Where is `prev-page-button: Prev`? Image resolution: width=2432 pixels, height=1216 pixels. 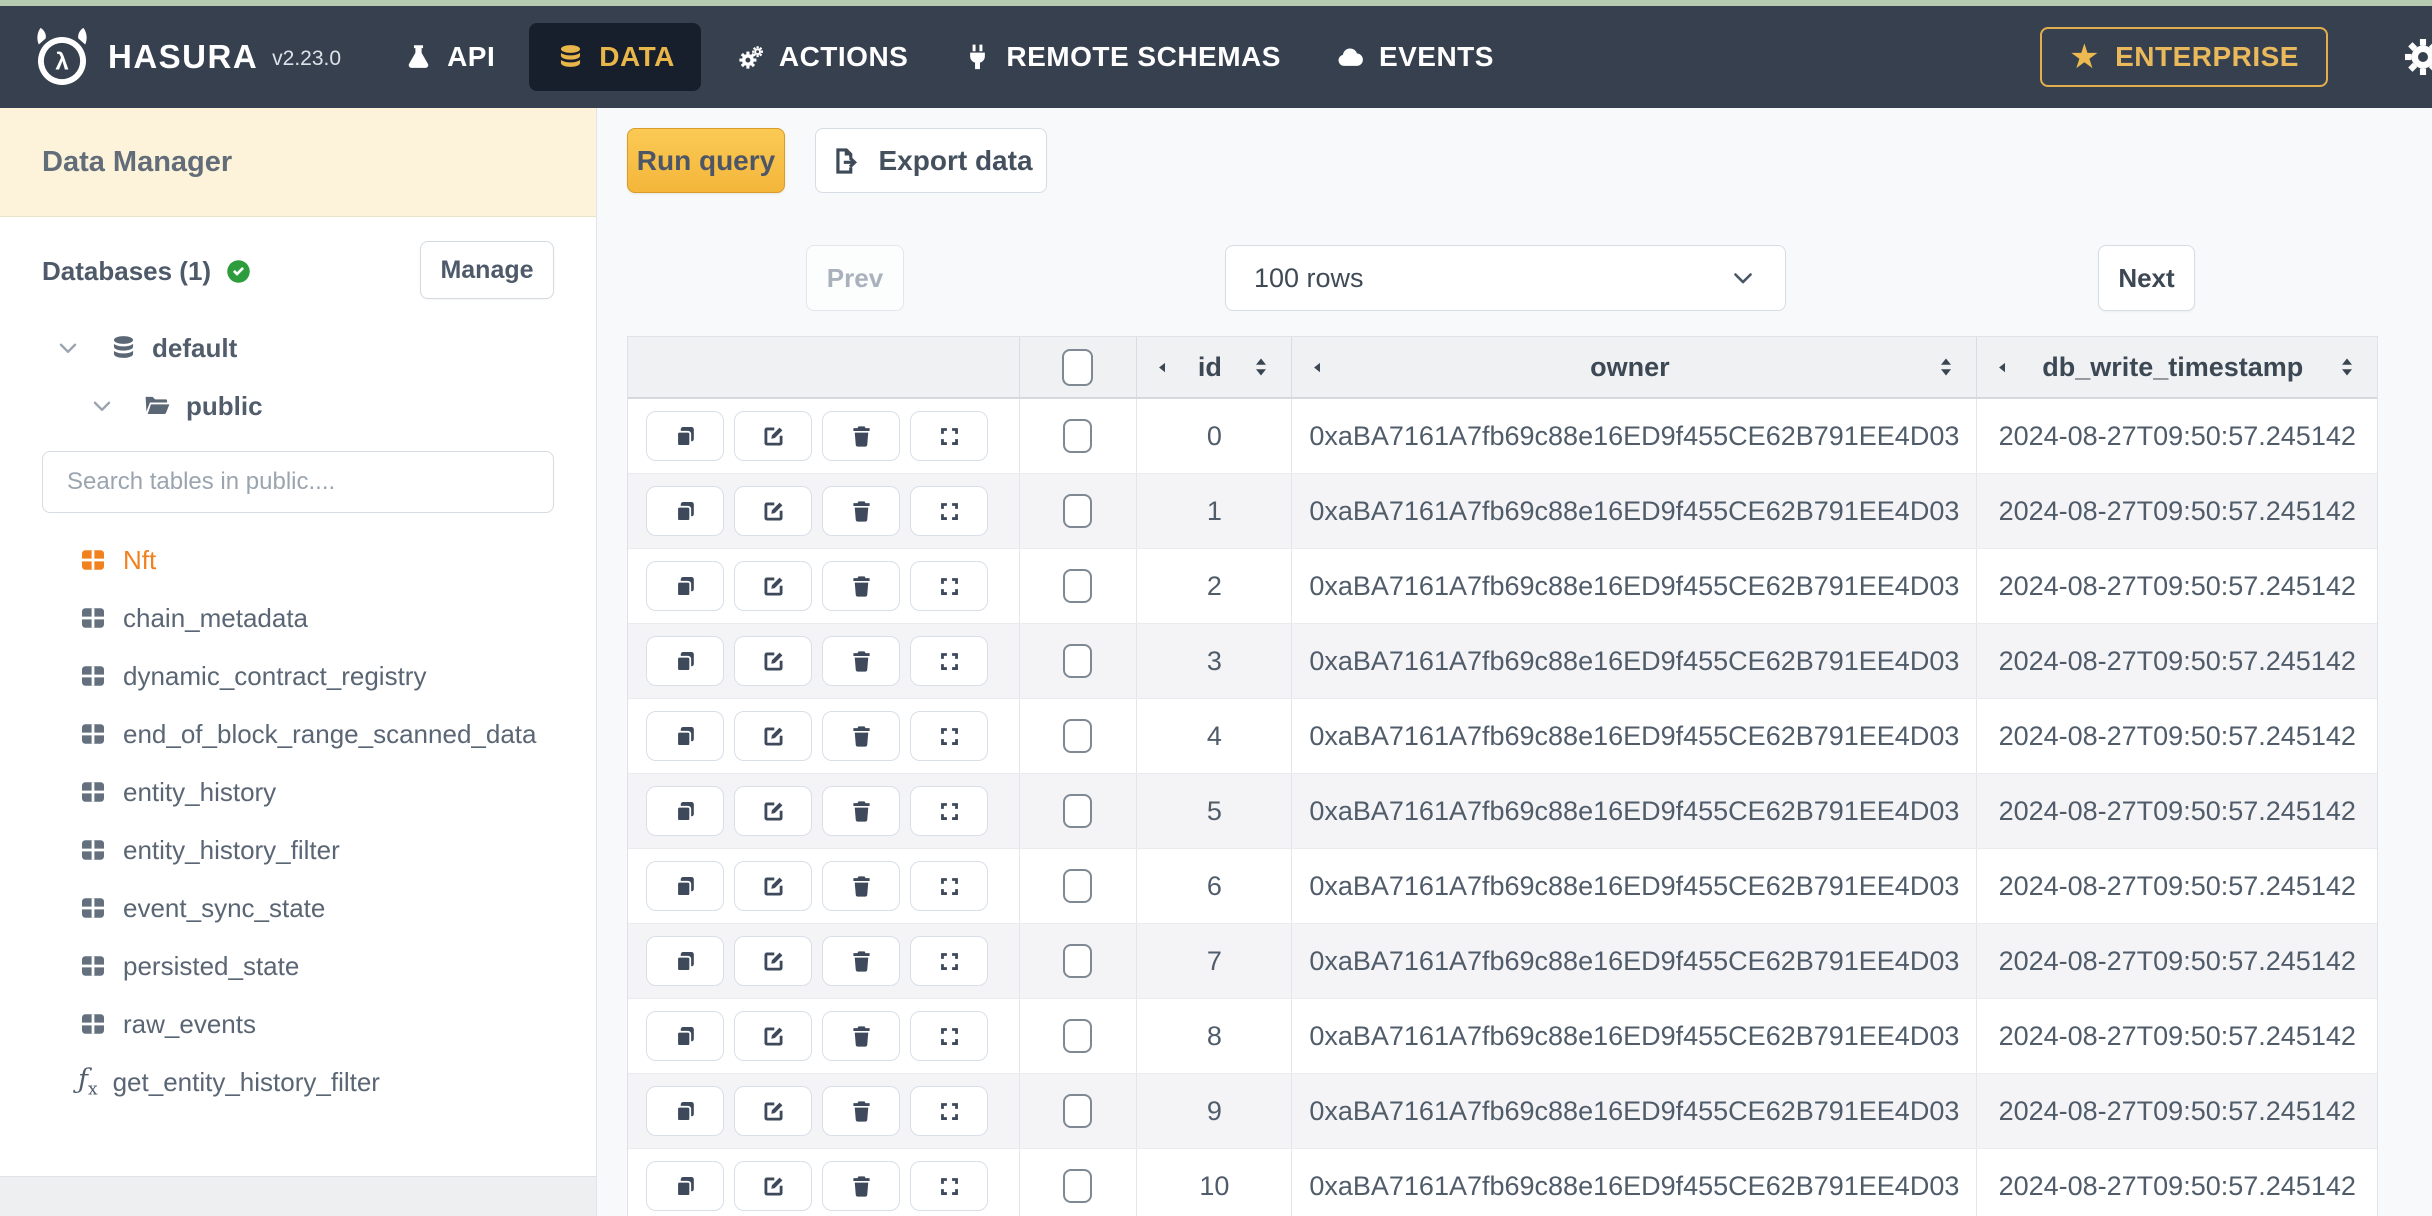 prev-page-button: Prev is located at coordinates (855, 278).